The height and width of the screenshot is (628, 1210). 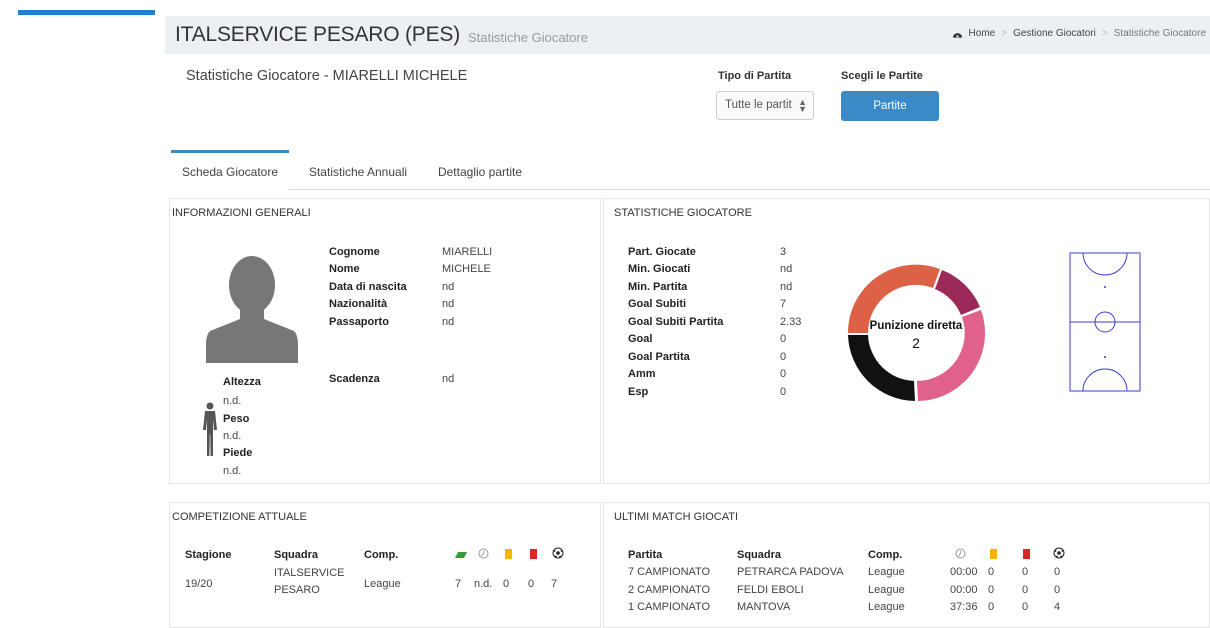 I want to click on pitch-icon, so click(x=461, y=555).